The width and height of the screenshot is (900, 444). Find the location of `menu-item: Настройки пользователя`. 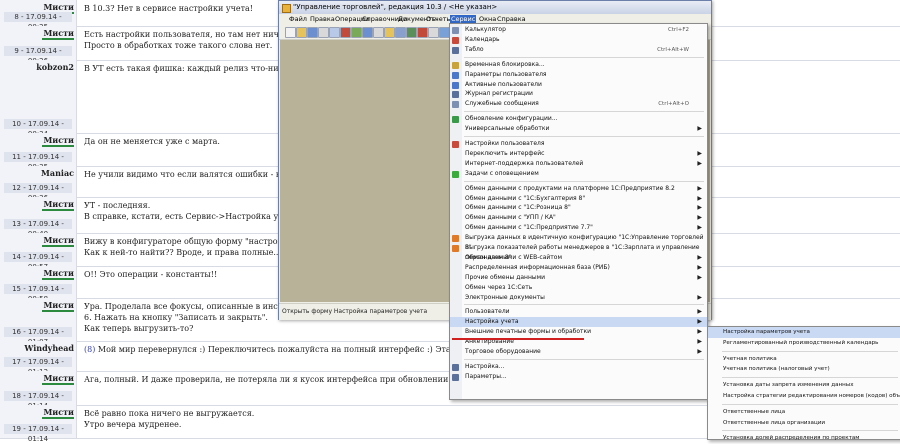

menu-item: Настройки пользователя is located at coordinates (578, 144).